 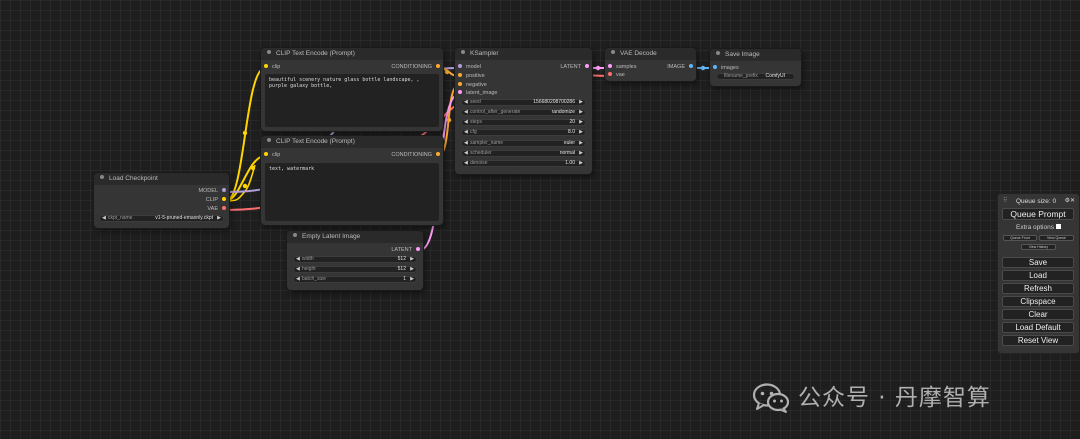 I want to click on node-title-bar: Save Image, so click(x=755, y=55).